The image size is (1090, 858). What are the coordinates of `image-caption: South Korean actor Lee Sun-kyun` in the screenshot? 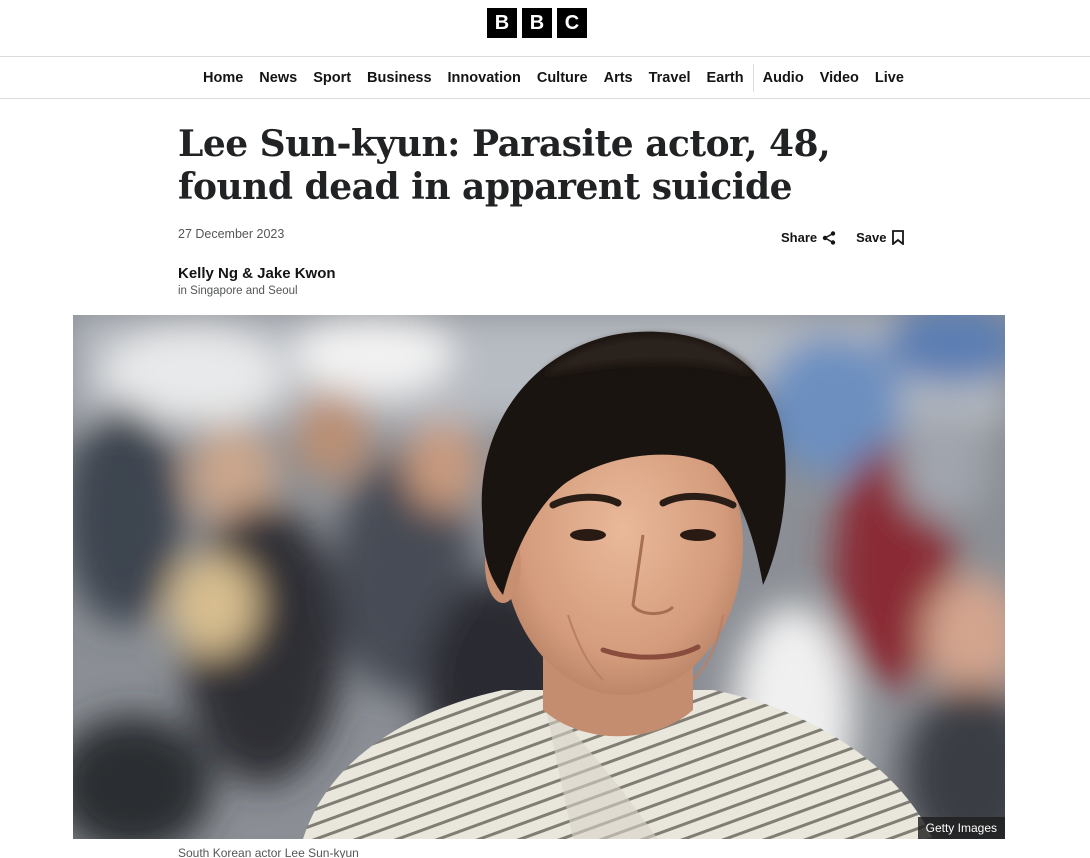 It's located at (268, 852).